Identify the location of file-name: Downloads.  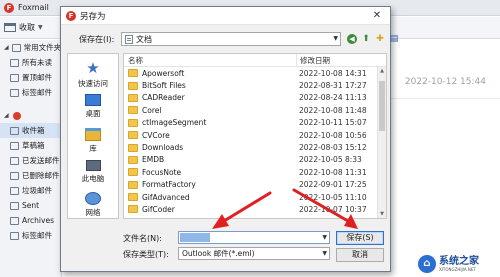
(163, 148).